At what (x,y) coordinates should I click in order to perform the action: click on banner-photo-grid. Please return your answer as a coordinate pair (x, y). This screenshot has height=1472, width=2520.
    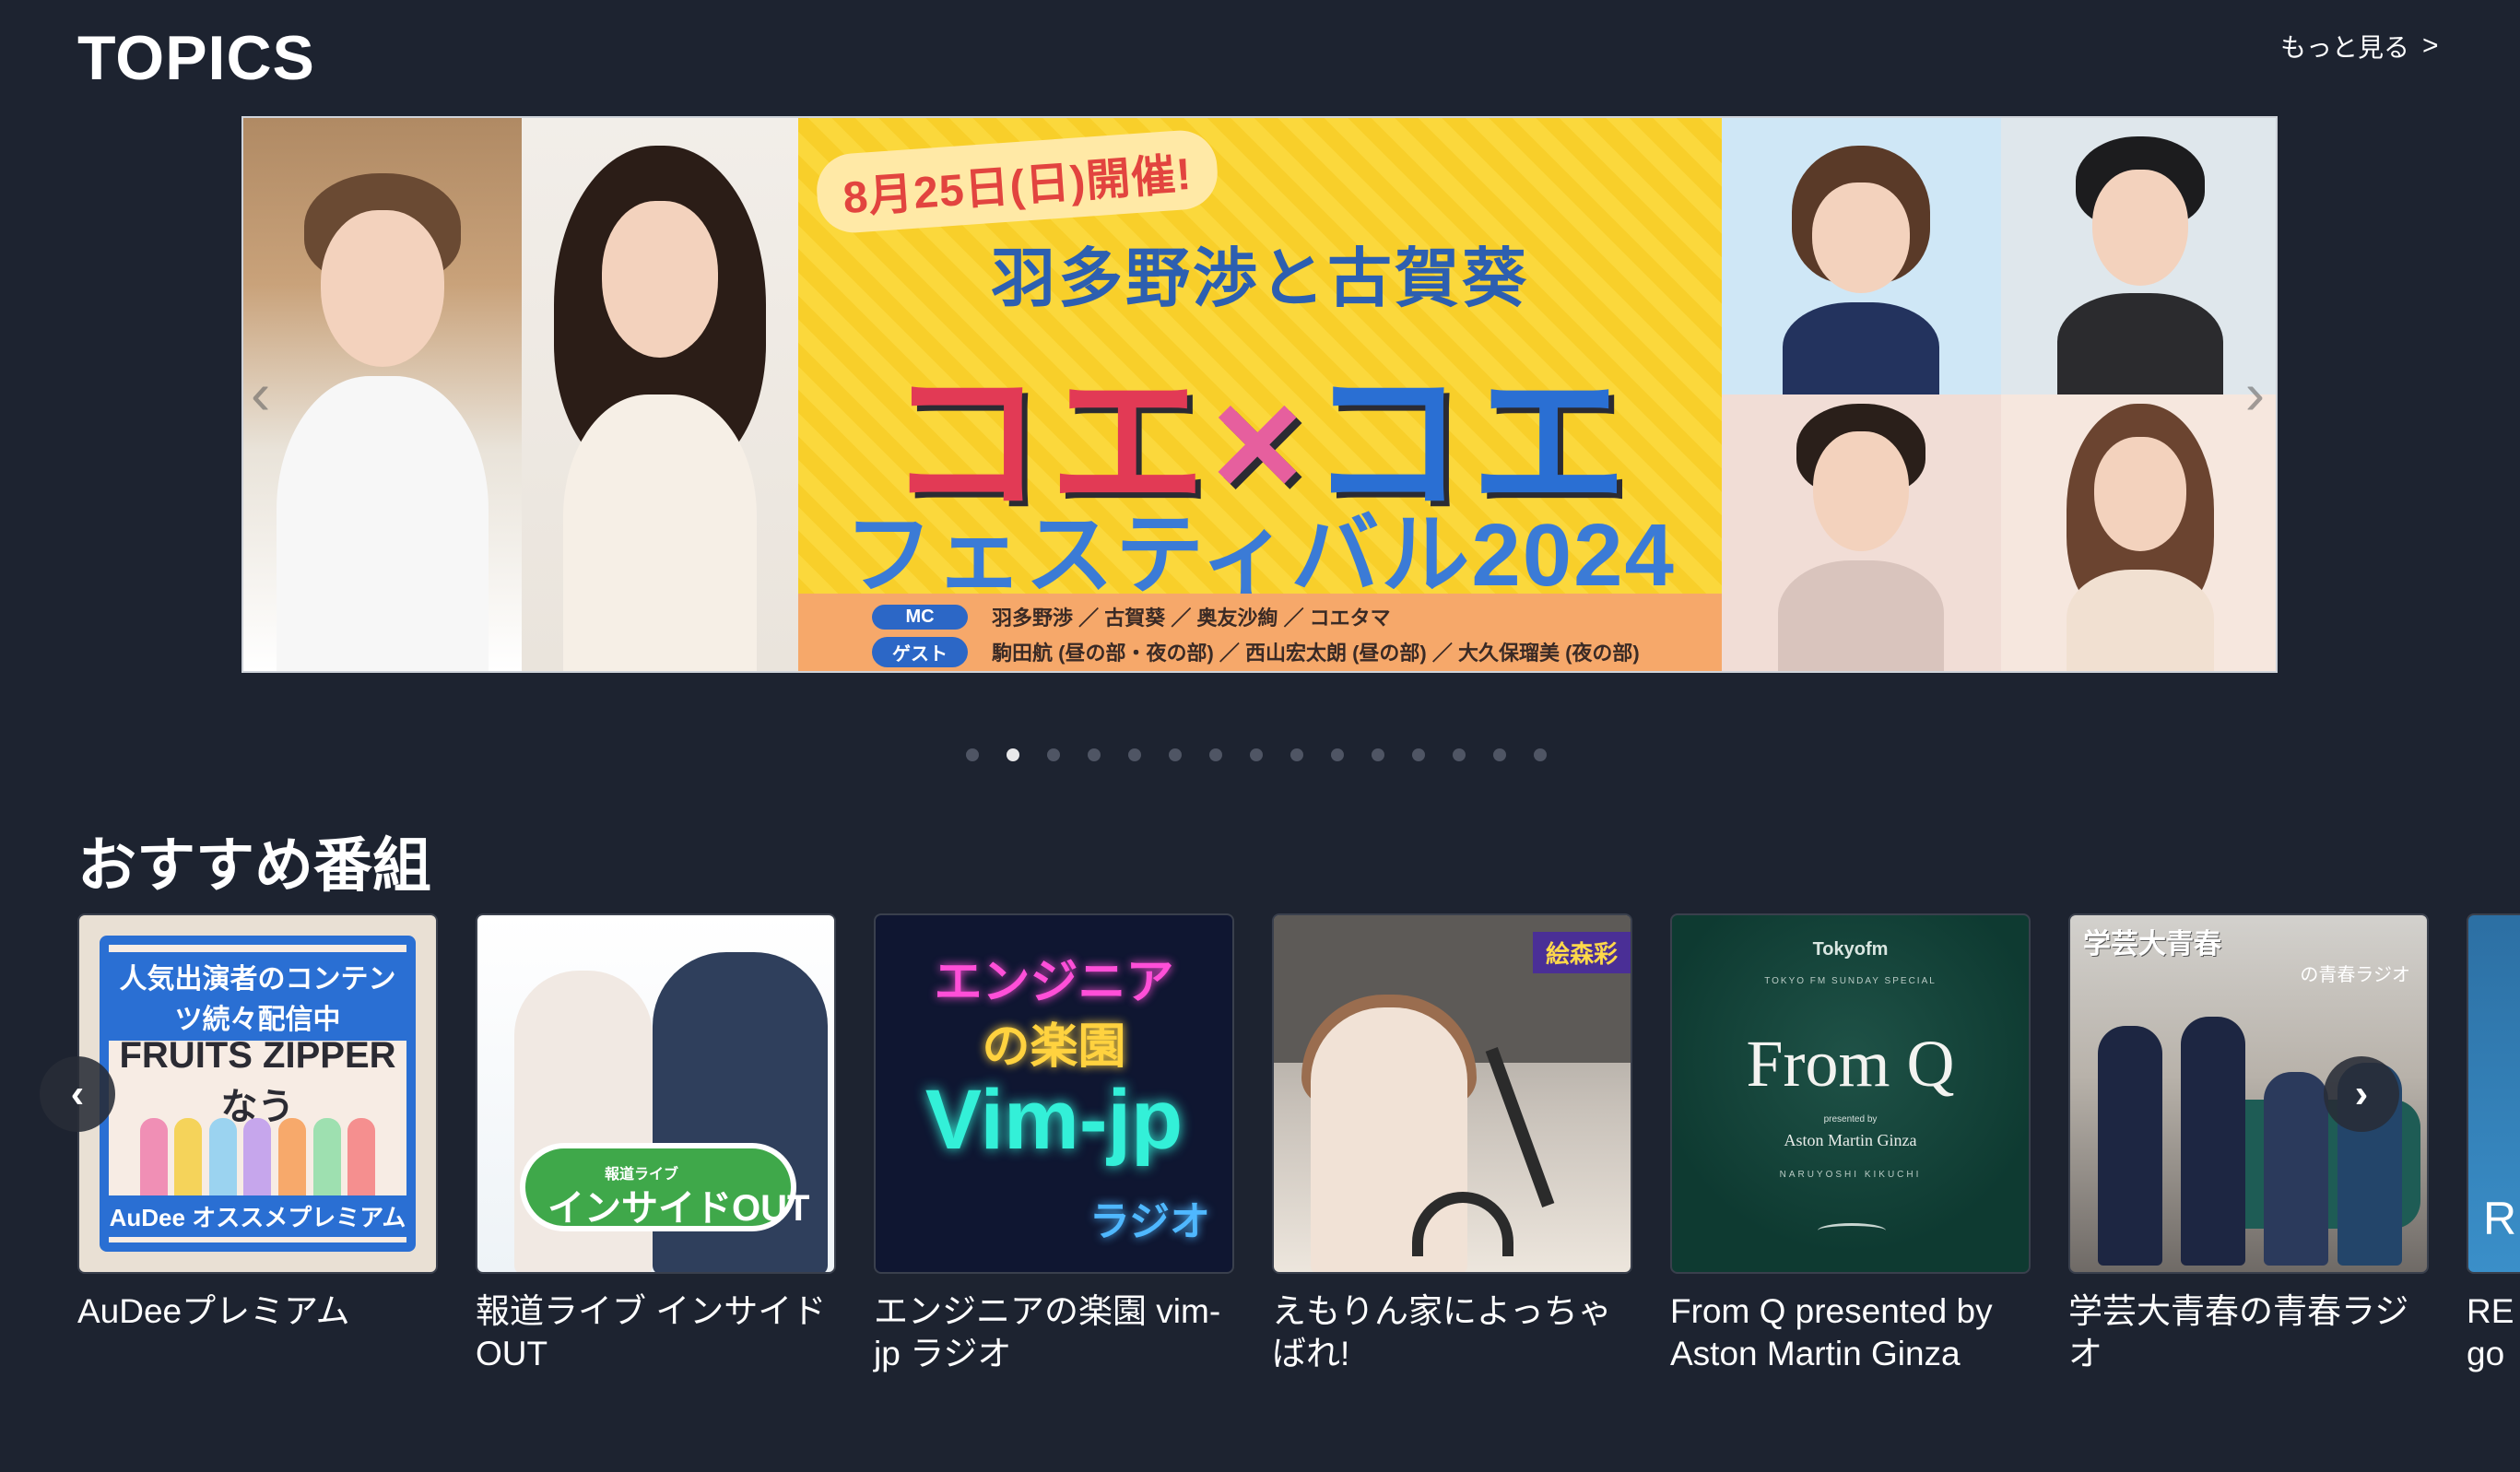
    Looking at the image, I should click on (1999, 394).